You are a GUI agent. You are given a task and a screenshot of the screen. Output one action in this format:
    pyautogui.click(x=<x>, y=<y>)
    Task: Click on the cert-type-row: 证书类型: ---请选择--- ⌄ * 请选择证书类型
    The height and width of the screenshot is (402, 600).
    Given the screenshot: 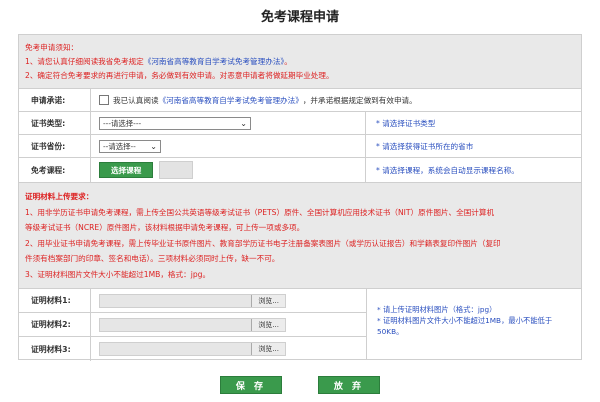 What is the action you would take?
    pyautogui.click(x=300, y=123)
    